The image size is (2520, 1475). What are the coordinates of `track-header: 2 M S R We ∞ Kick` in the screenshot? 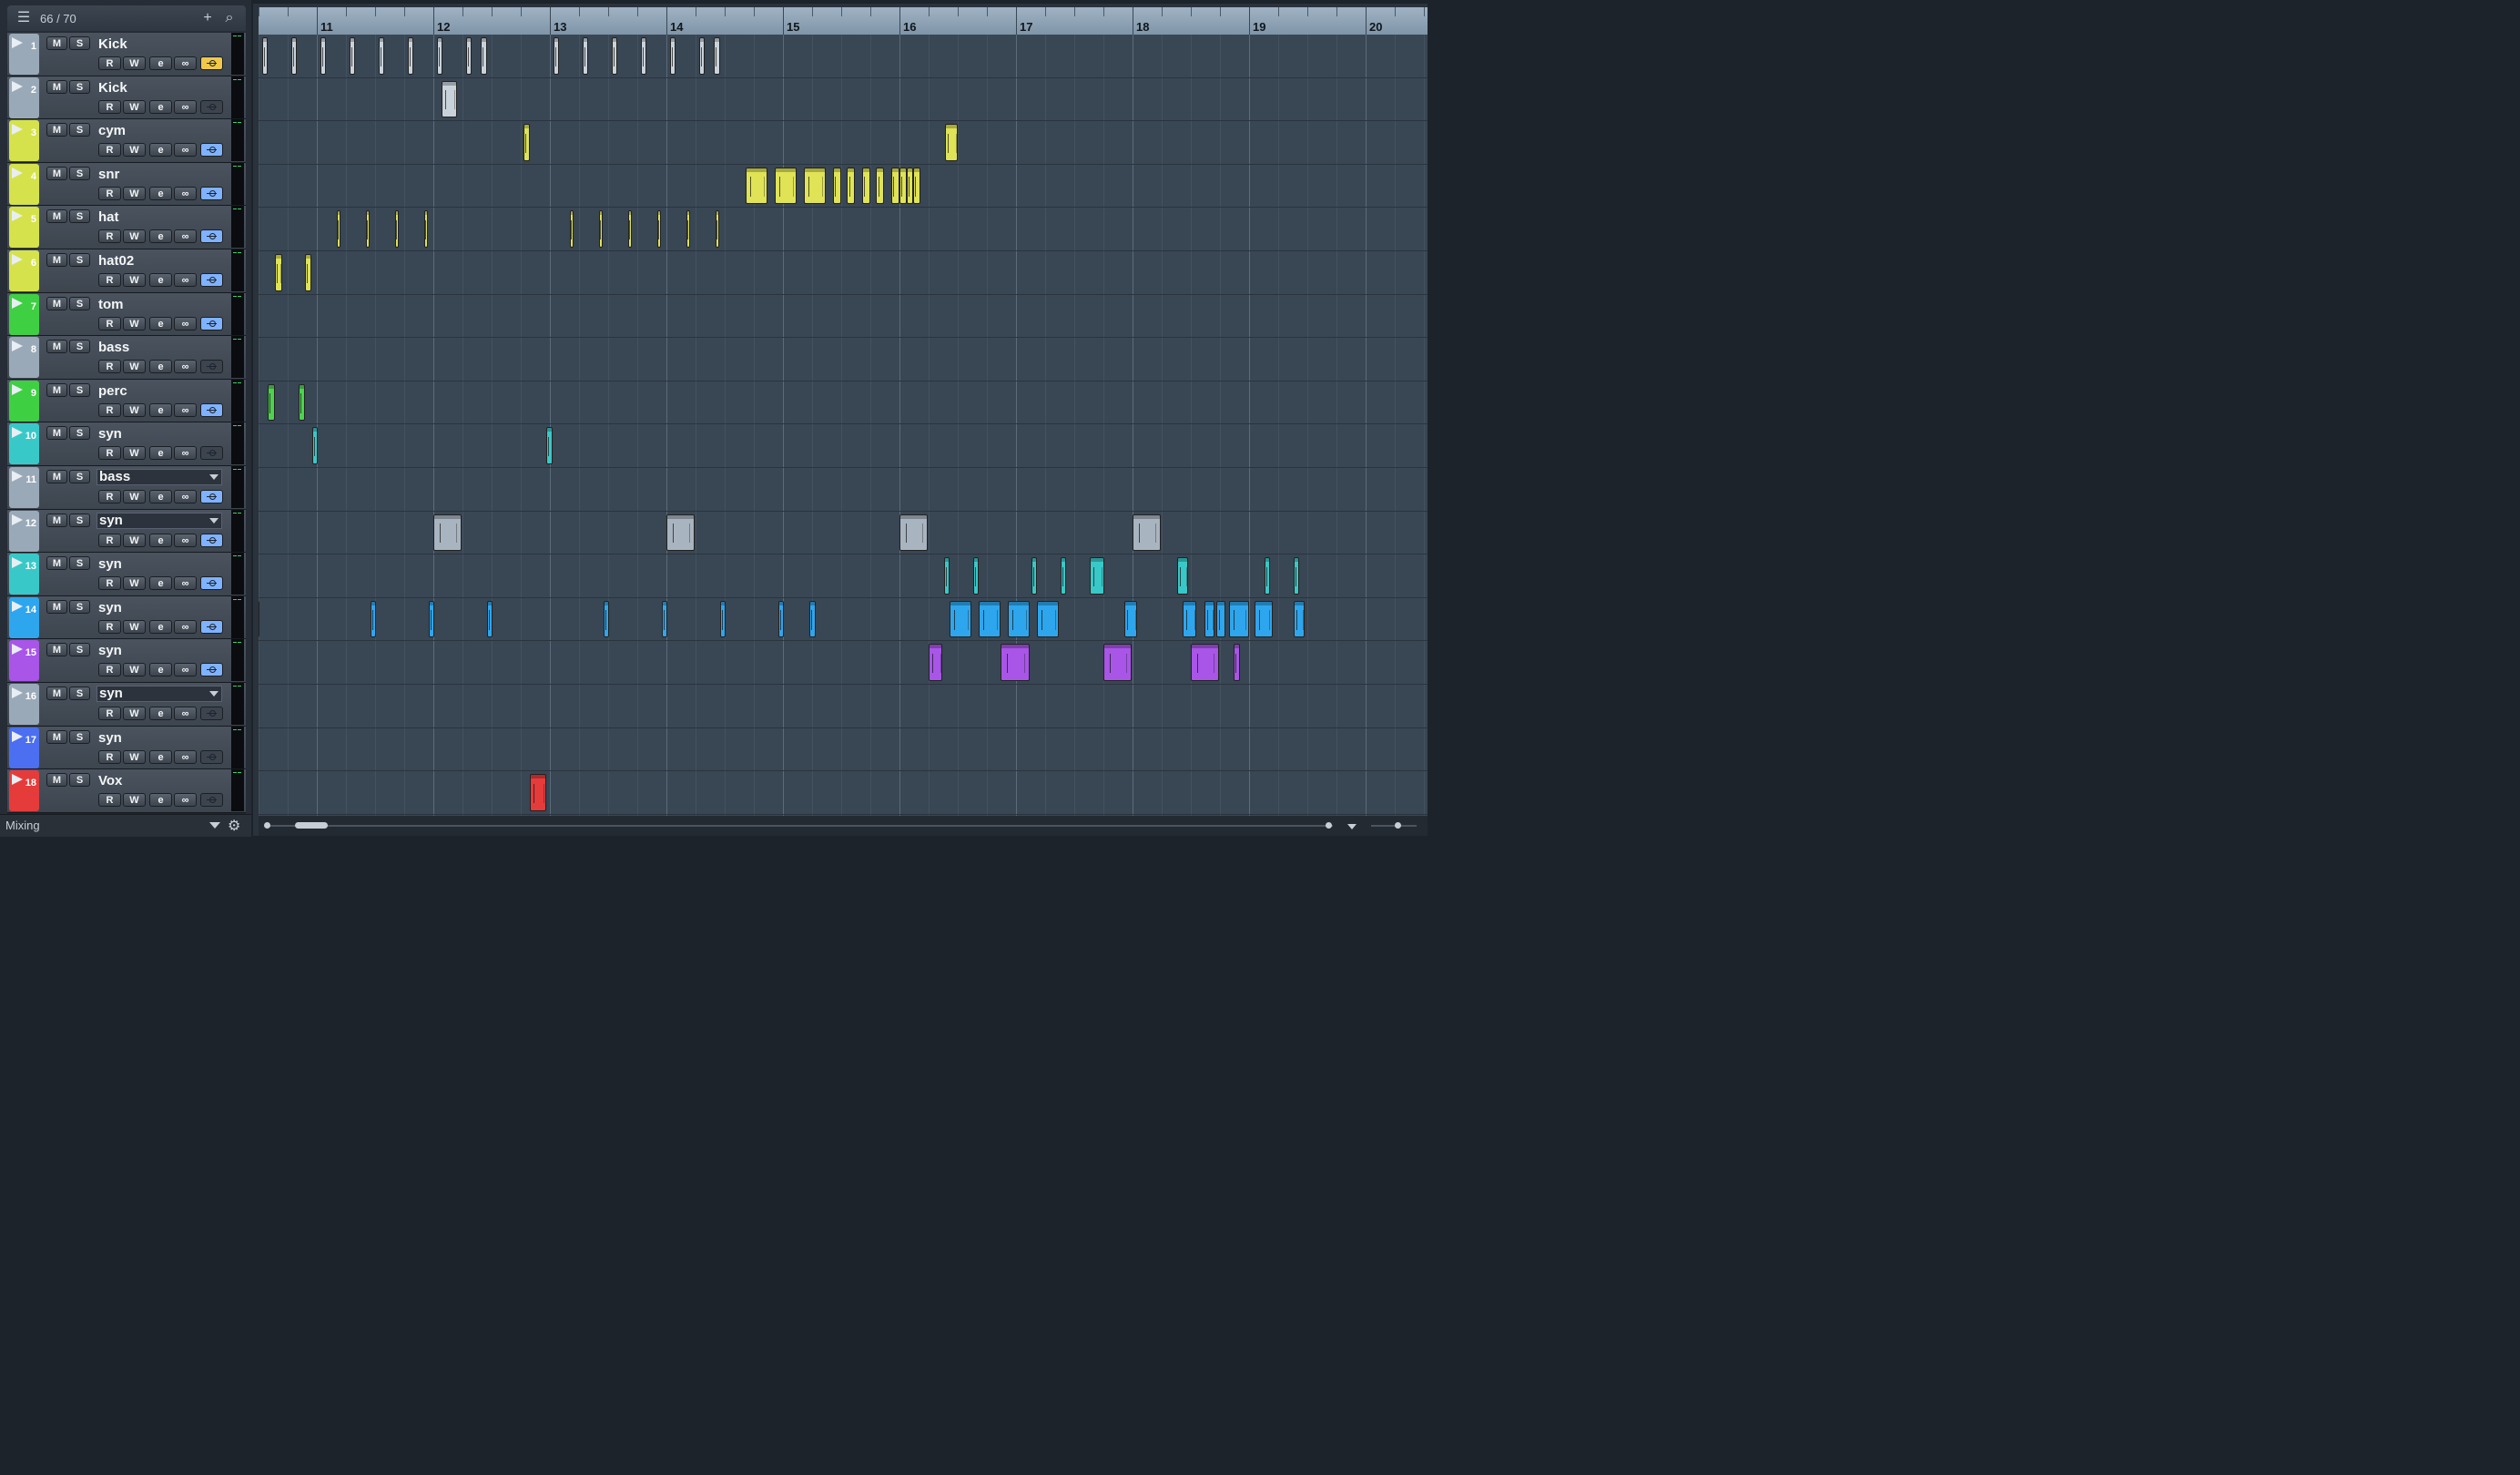 It's located at (126, 98).